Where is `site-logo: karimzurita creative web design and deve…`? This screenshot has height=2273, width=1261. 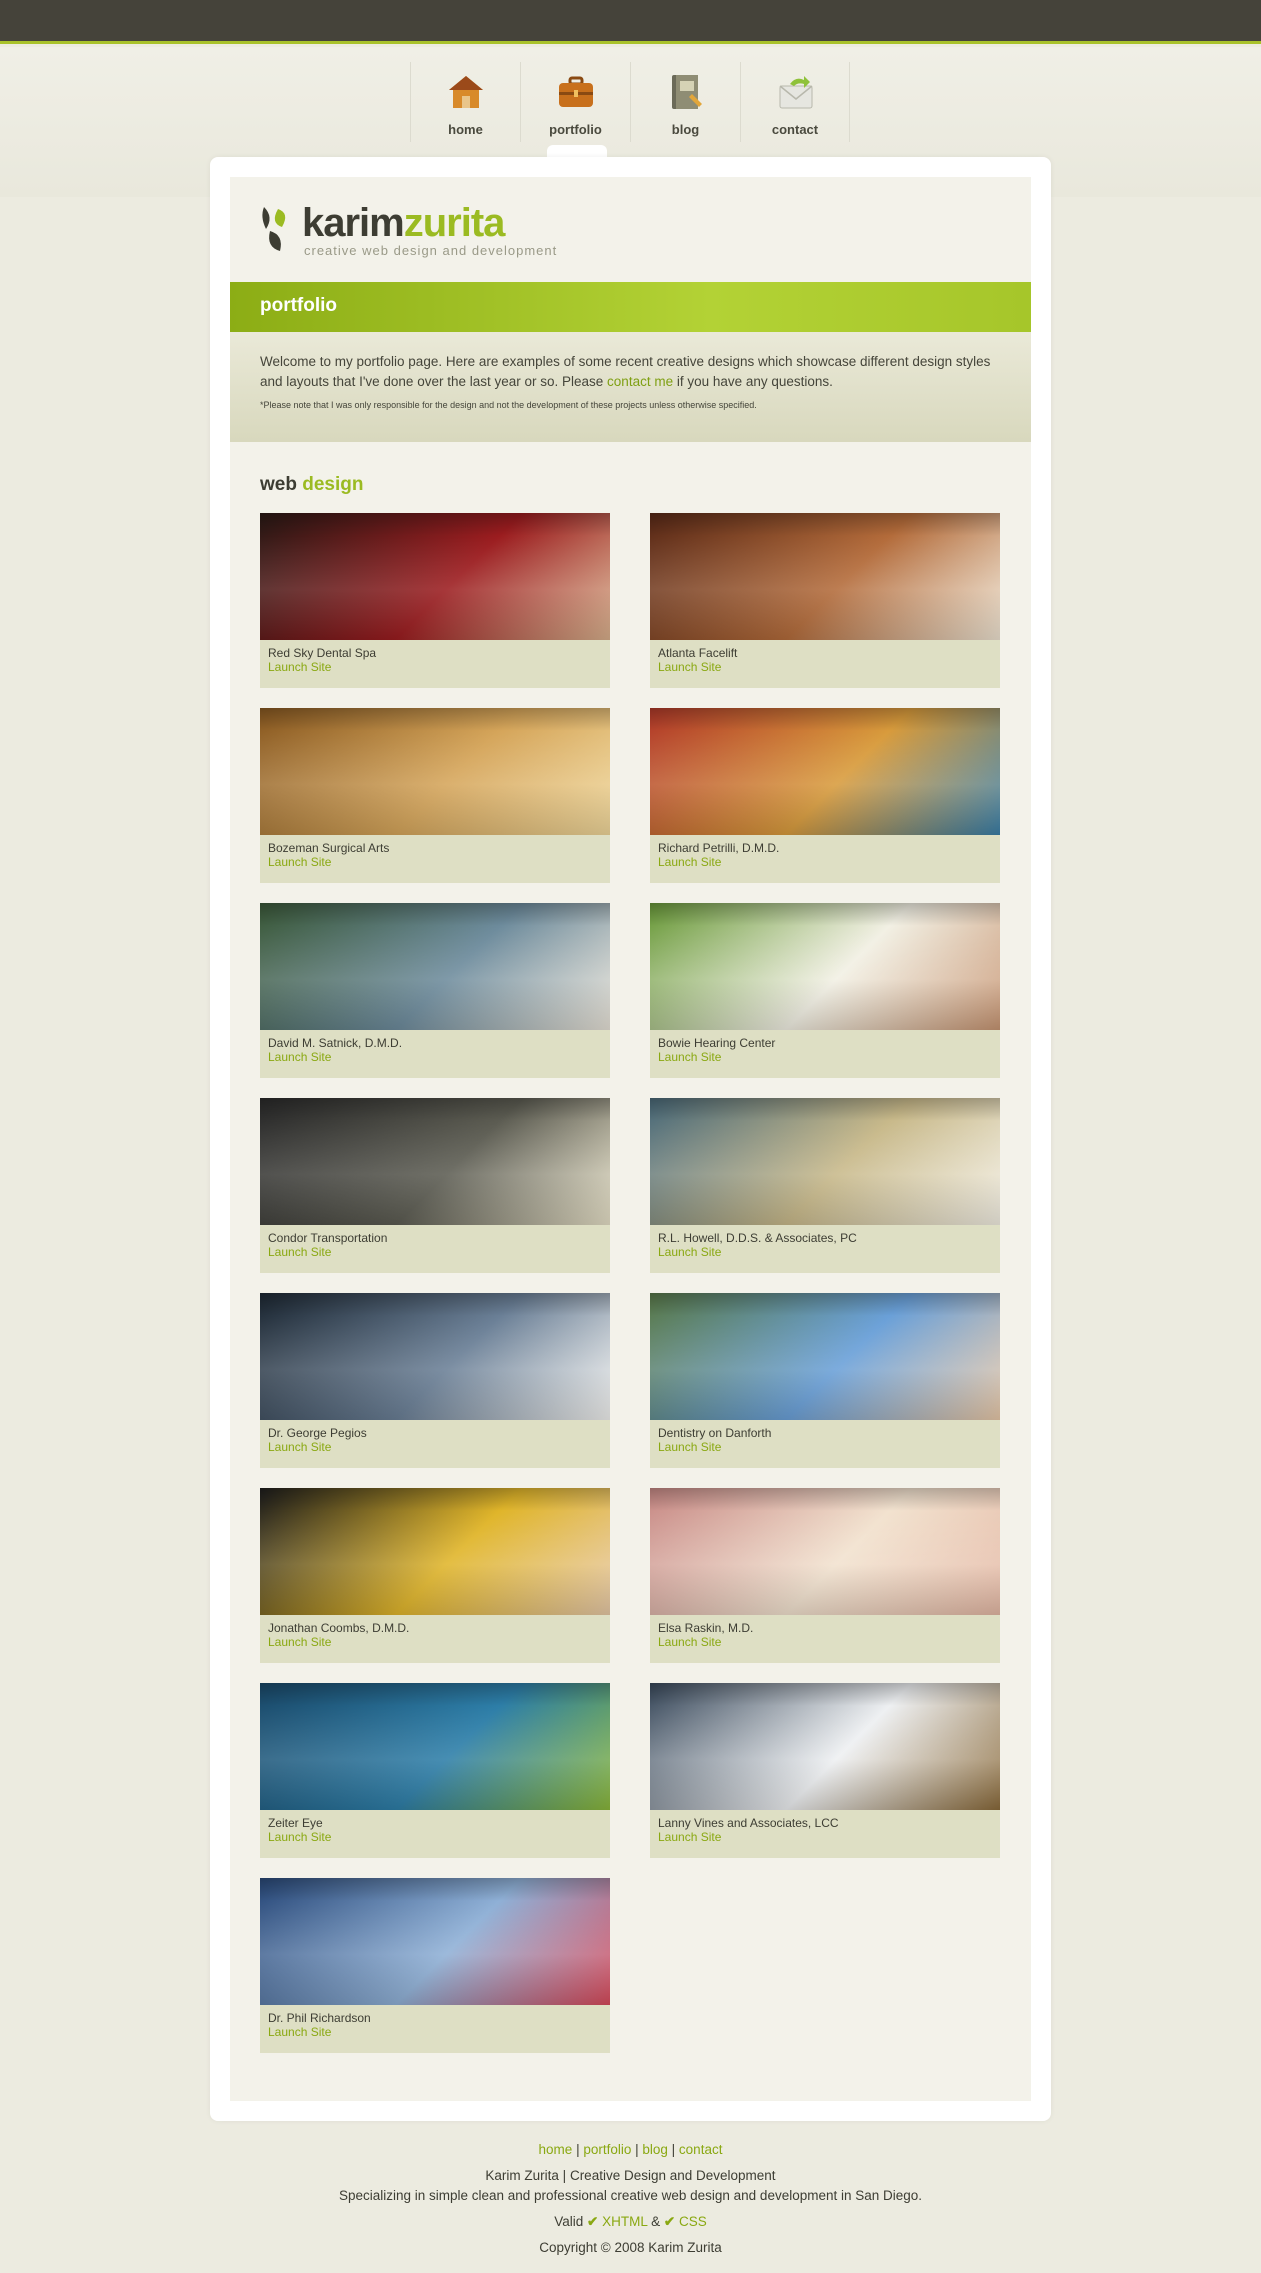 site-logo: karimzurita creative web design and deve… is located at coordinates (410, 229).